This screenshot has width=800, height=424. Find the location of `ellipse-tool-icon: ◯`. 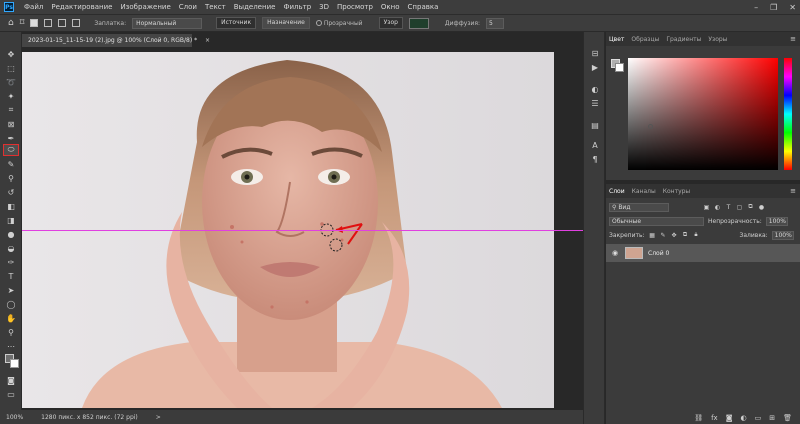

ellipse-tool-icon: ◯ is located at coordinates (11, 304).